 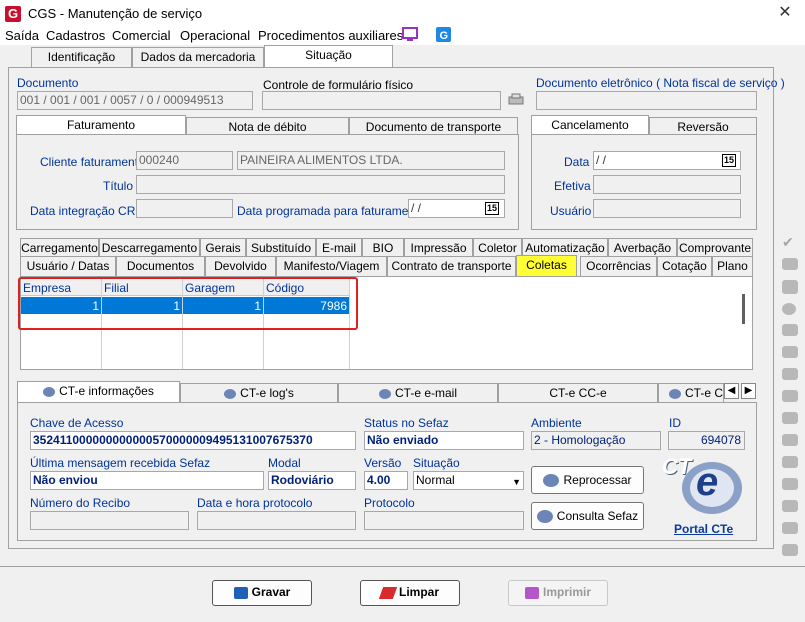 What do you see at coordinates (184, 160) in the screenshot?
I see `cliente-code-field: 000240` at bounding box center [184, 160].